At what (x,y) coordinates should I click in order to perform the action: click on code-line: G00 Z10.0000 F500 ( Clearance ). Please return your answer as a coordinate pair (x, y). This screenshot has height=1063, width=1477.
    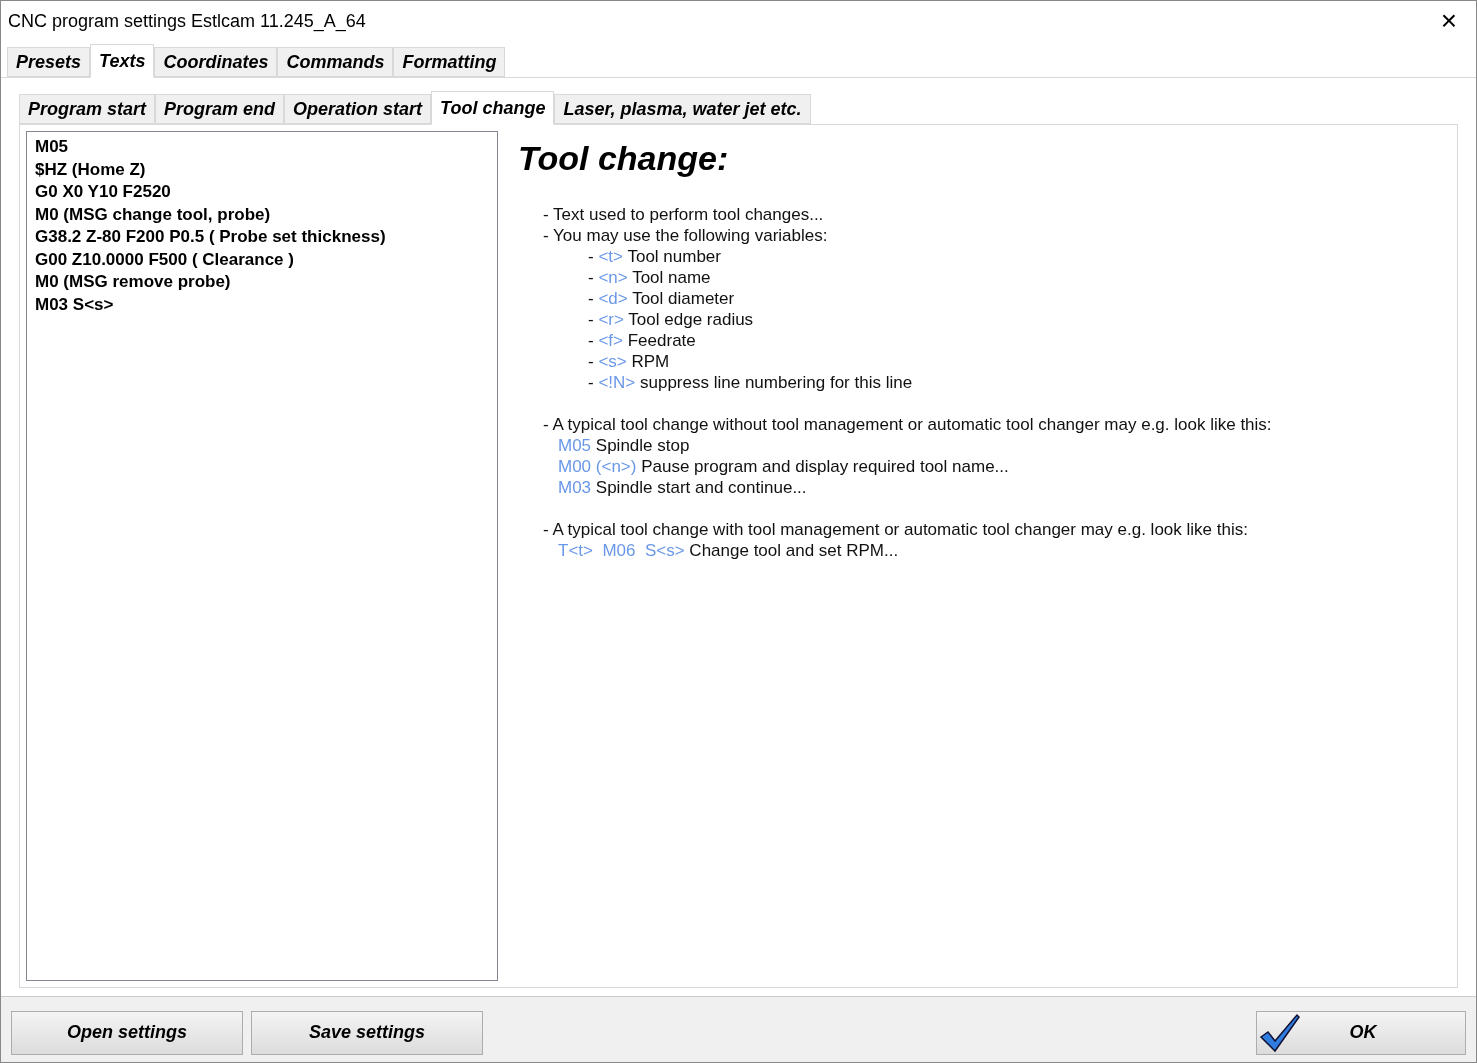
    Looking at the image, I should click on (165, 259).